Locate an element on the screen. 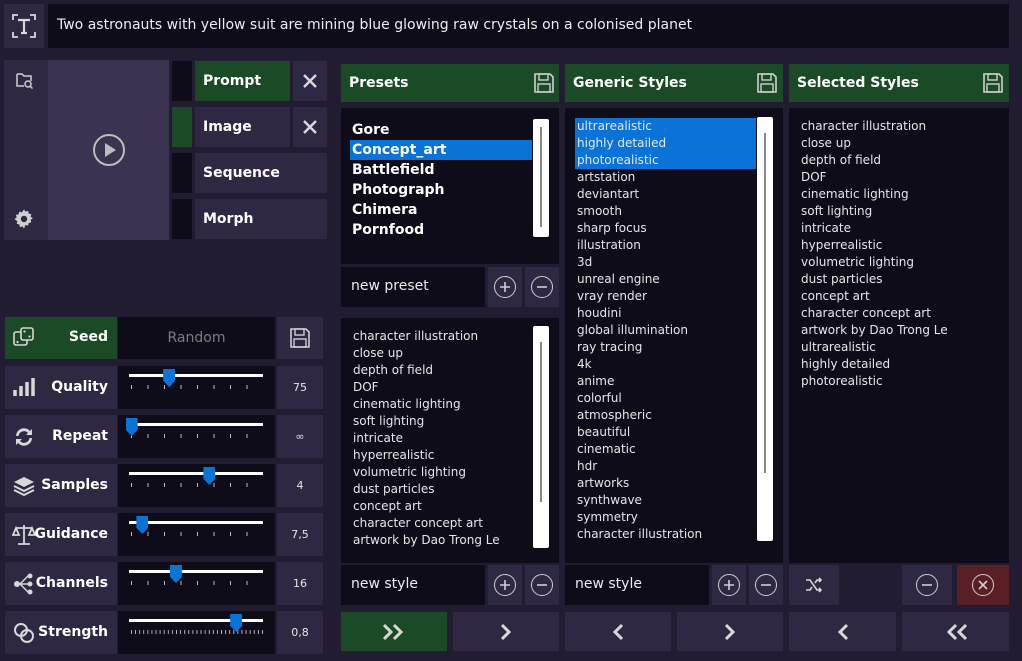  preset-style-item: concept art is located at coordinates (443, 506).